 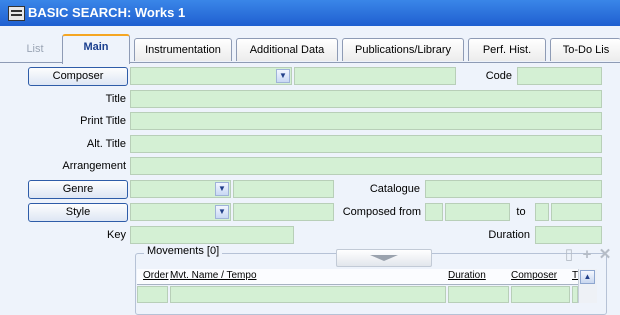 I want to click on movement-composer-cell, so click(x=540, y=294).